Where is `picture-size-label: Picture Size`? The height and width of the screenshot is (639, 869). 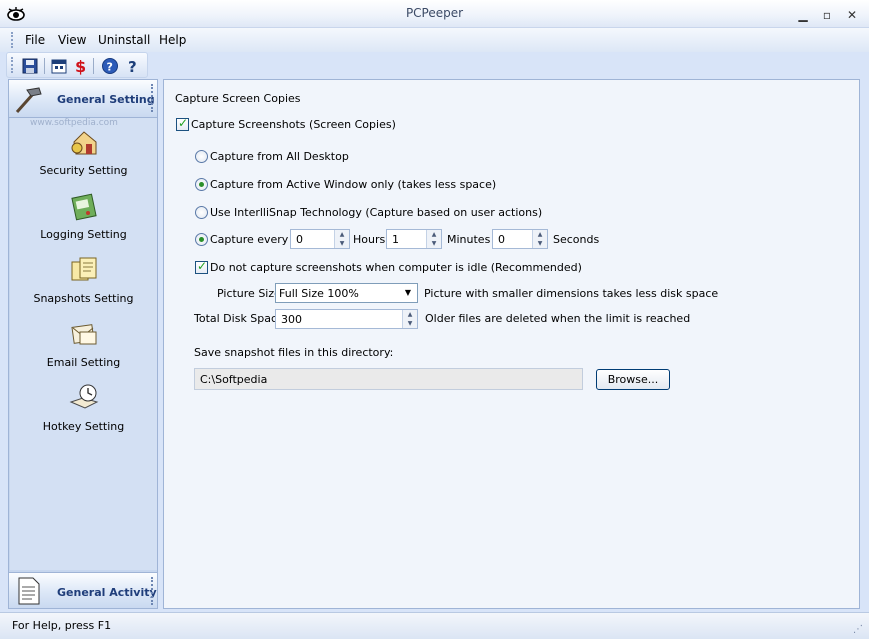 picture-size-label: Picture Size is located at coordinates (249, 293).